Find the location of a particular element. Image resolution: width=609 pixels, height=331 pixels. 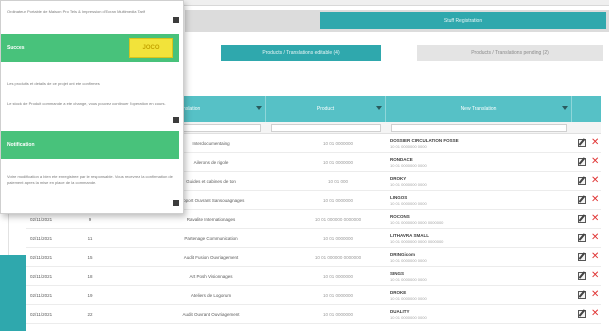

new-translation-text: LINGOS is located at coordinates (399, 197).